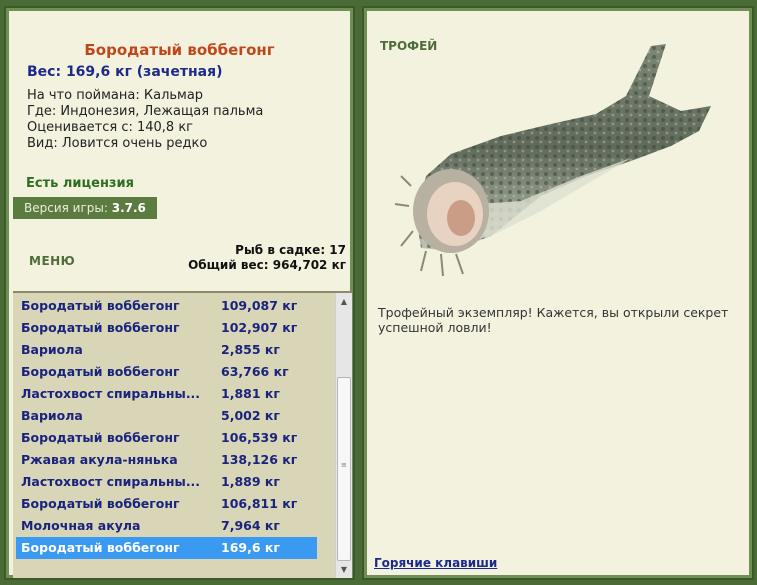  Describe the element at coordinates (125, 72) in the screenshot. I see `fish-weight: Вес: 169,6 кг (зачетная)` at that location.